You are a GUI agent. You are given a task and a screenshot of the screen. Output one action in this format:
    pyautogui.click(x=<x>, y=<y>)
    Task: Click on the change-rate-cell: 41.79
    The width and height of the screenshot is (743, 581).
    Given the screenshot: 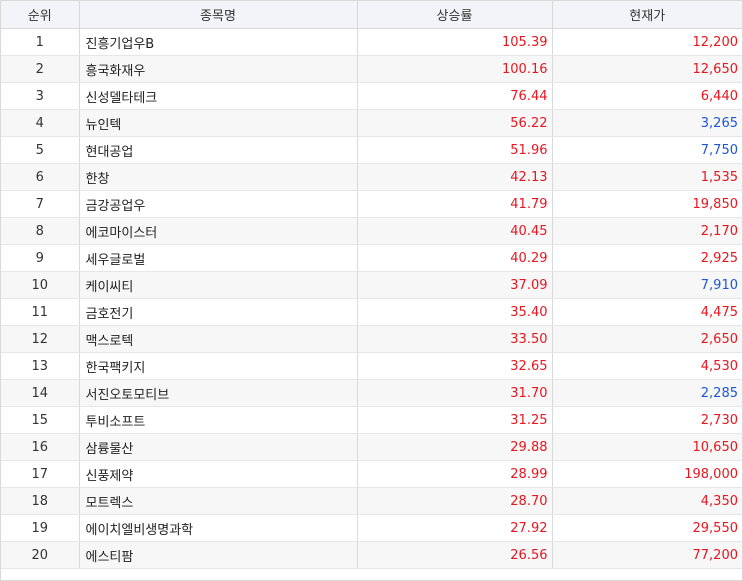 What is the action you would take?
    pyautogui.click(x=455, y=204)
    